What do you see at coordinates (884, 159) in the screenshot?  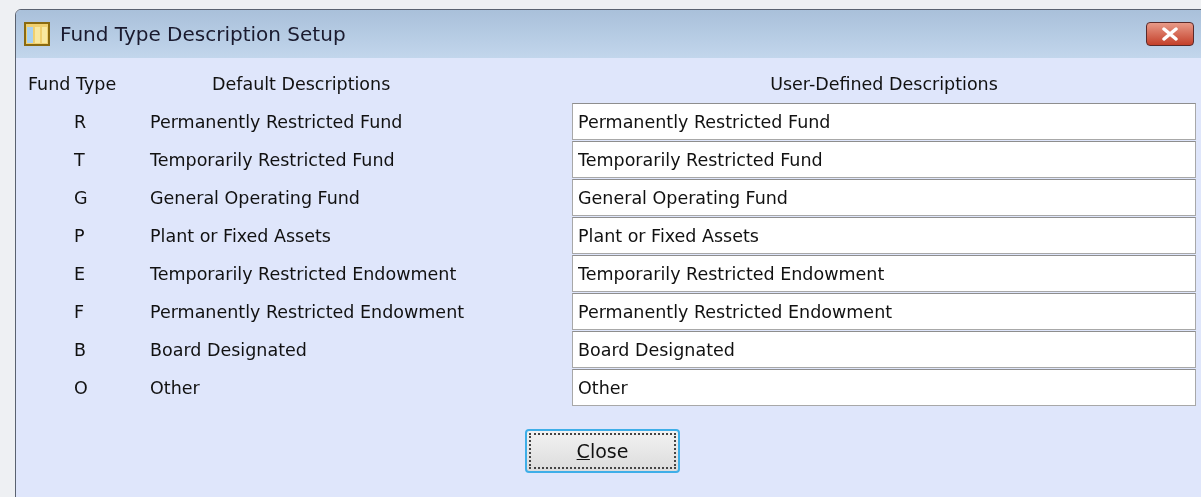 I see `description-field: Temporarily Restricted Fund` at bounding box center [884, 159].